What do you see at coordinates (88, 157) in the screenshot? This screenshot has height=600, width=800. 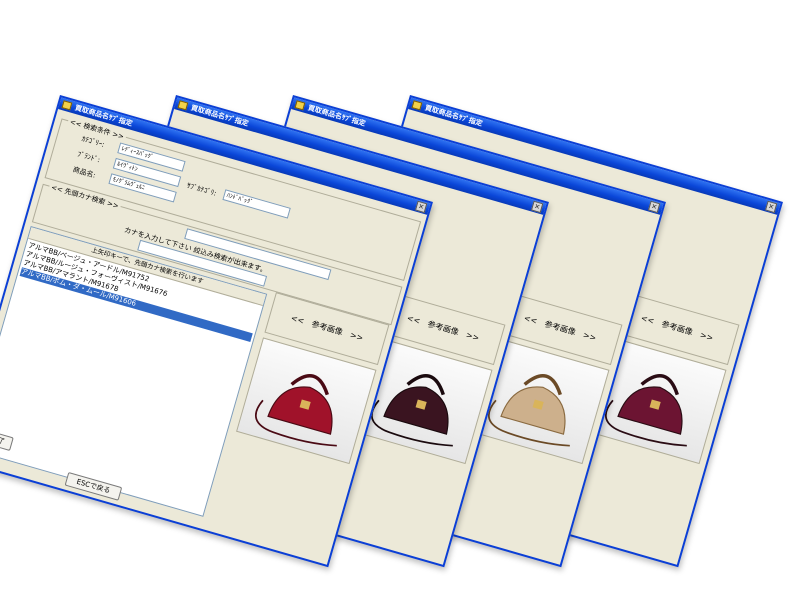 I see `brand-label: ﾌﾞﾗﾝﾄﾞ:` at bounding box center [88, 157].